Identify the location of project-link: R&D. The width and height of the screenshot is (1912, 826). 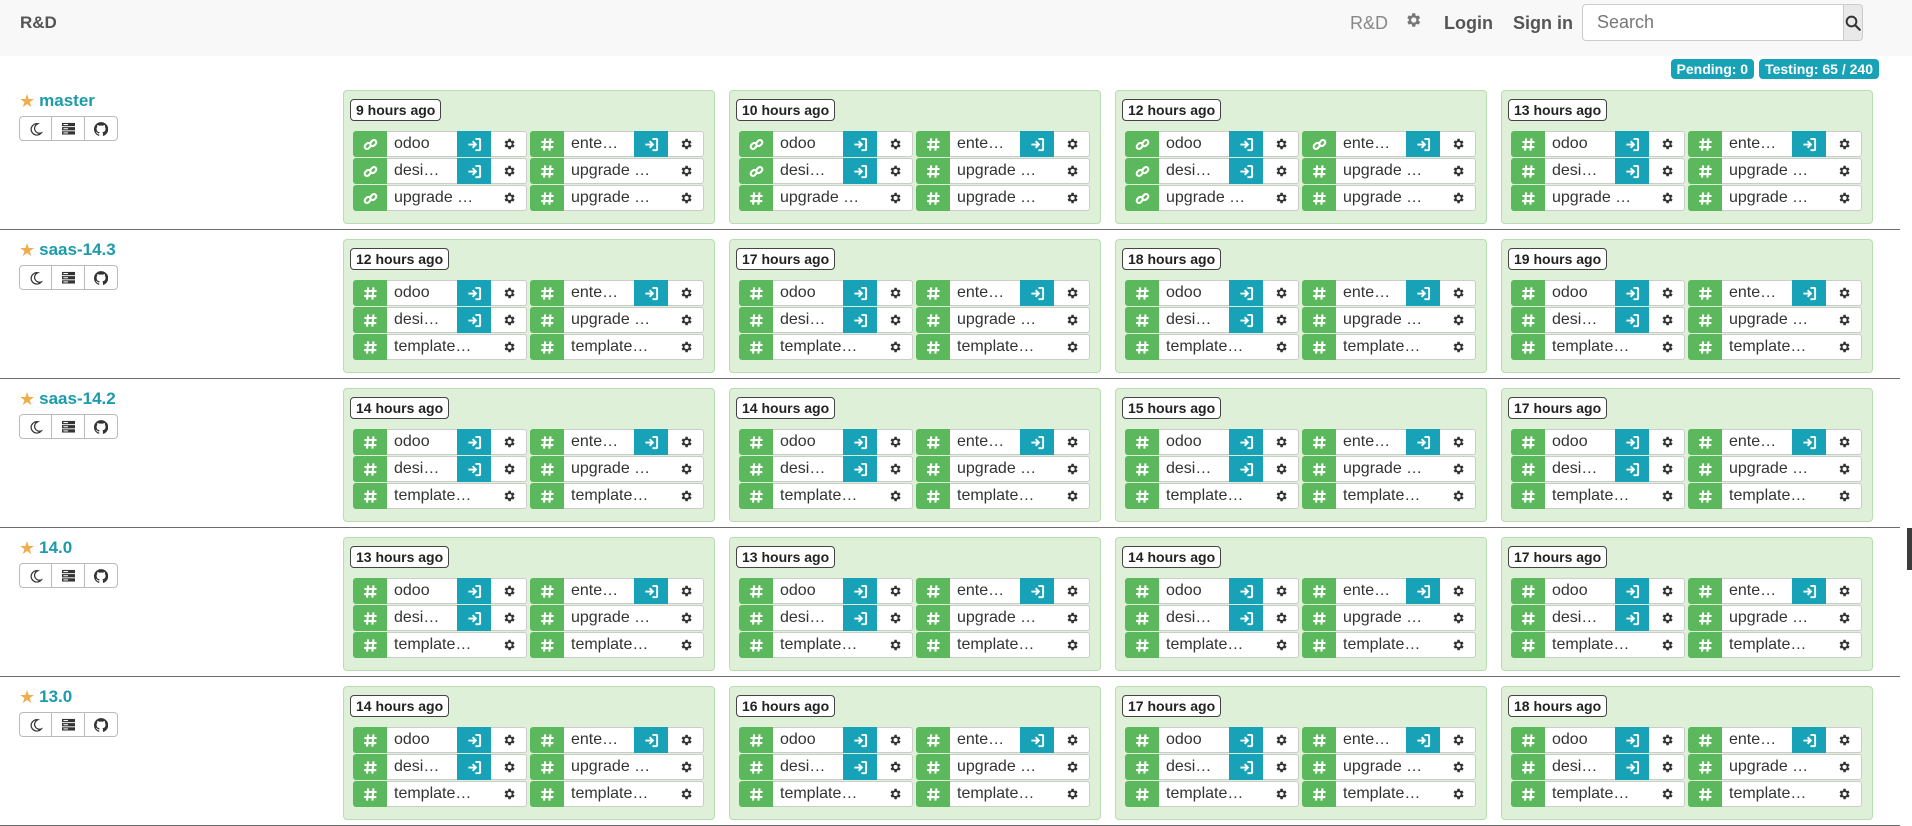
(1369, 23).